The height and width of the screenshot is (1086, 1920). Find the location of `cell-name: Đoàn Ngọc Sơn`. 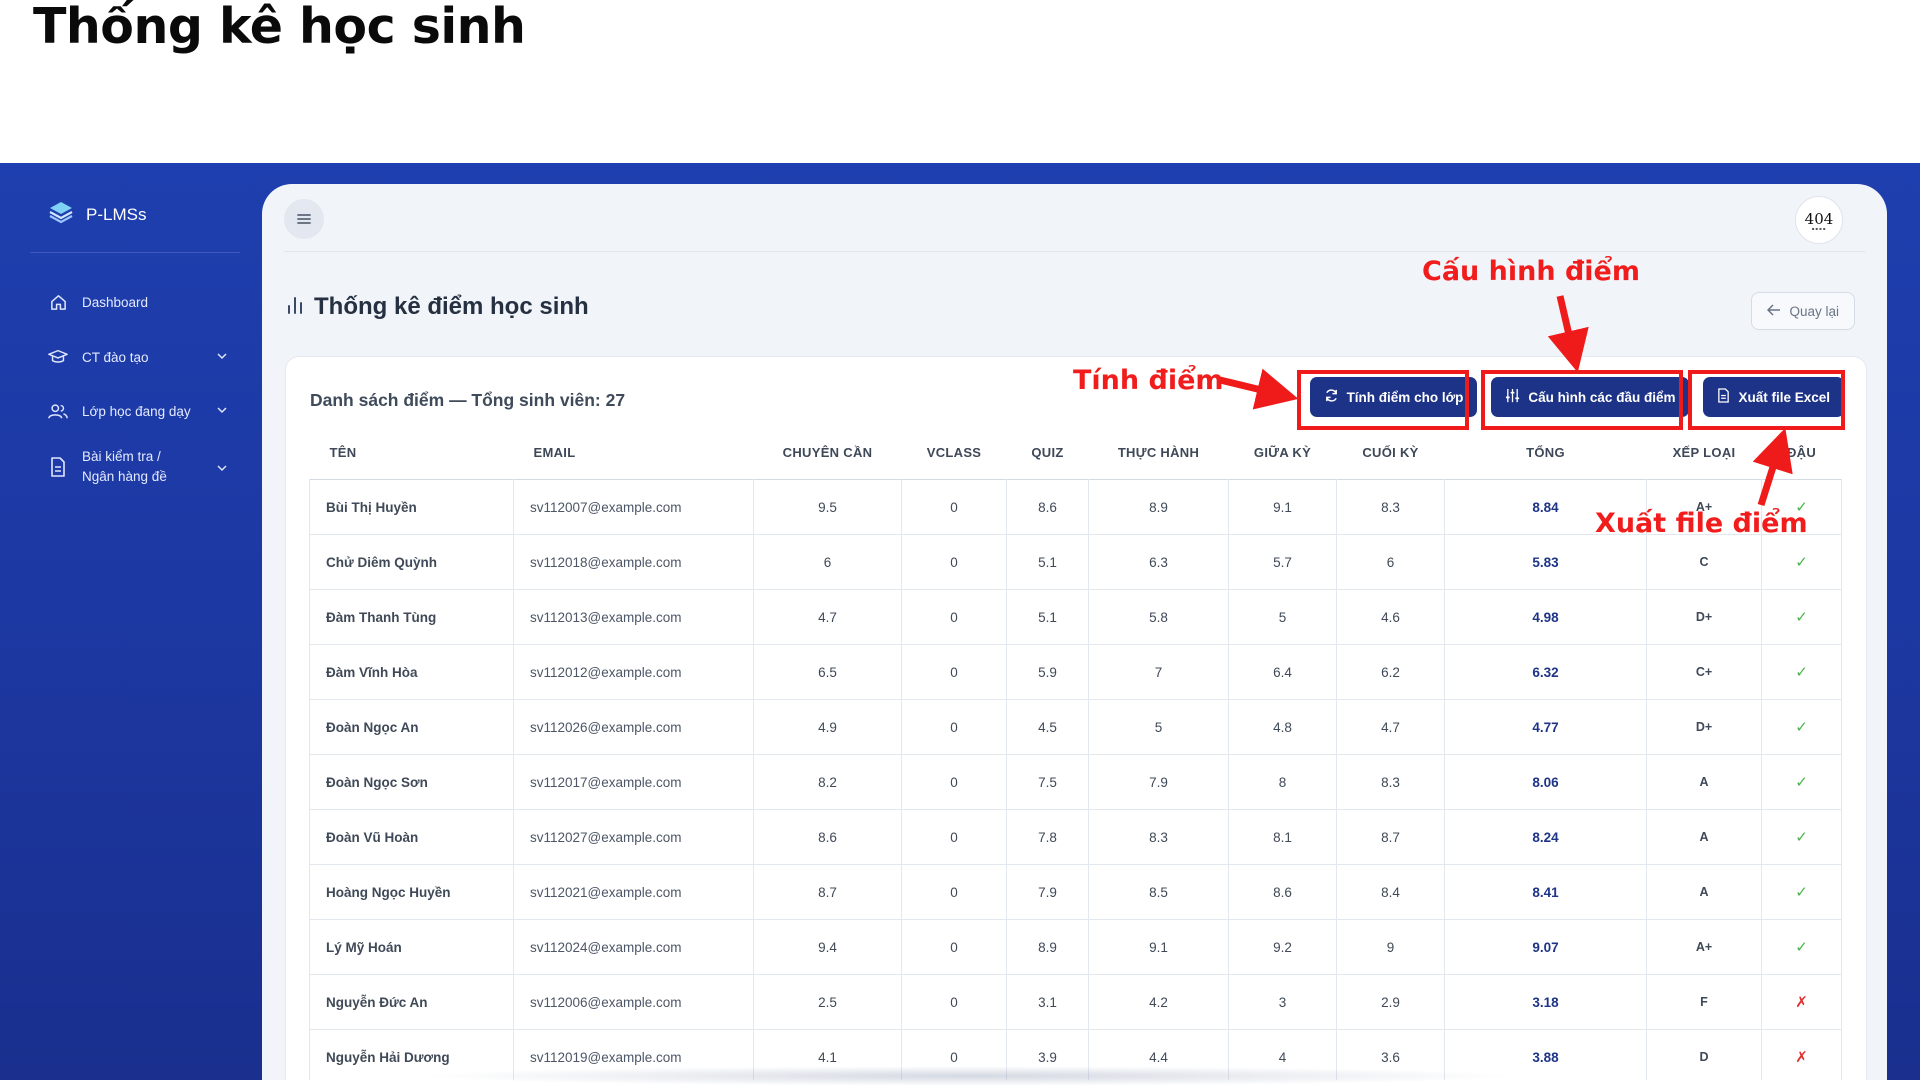

cell-name: Đoàn Ngọc Sơn is located at coordinates (411, 782).